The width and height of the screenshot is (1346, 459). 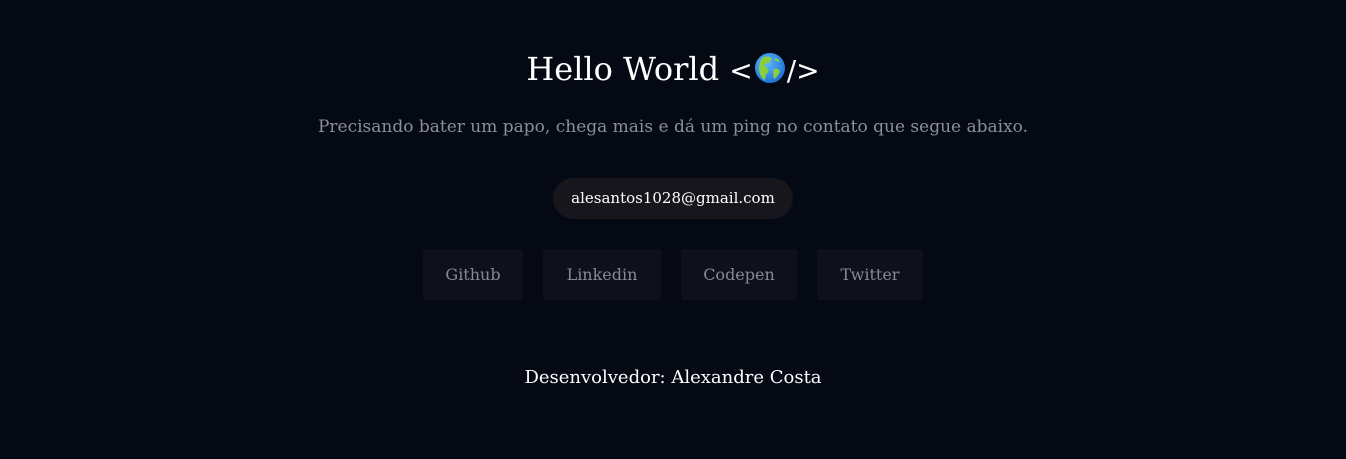 I want to click on tag-open: <, so click(x=741, y=70).